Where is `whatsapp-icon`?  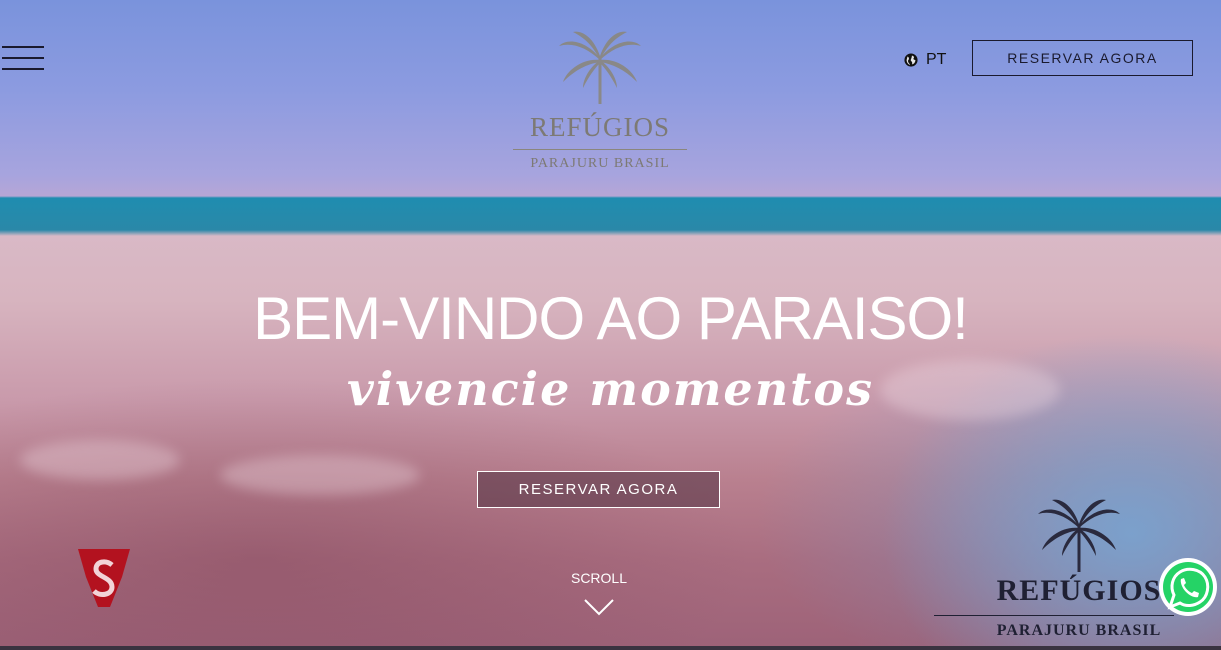 whatsapp-icon is located at coordinates (1188, 587).